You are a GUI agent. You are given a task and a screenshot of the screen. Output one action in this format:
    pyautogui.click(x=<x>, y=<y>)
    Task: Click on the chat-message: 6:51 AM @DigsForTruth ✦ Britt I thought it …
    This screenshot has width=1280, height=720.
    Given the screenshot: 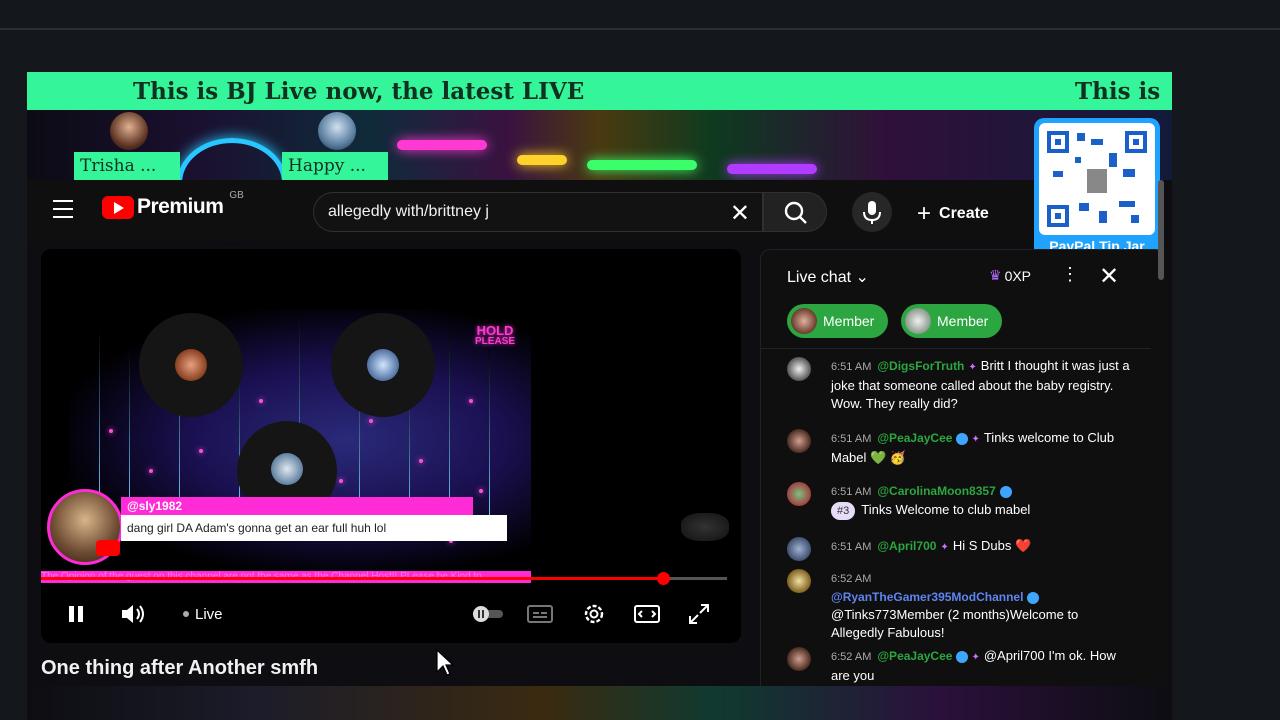 What is the action you would take?
    pyautogui.click(x=958, y=392)
    